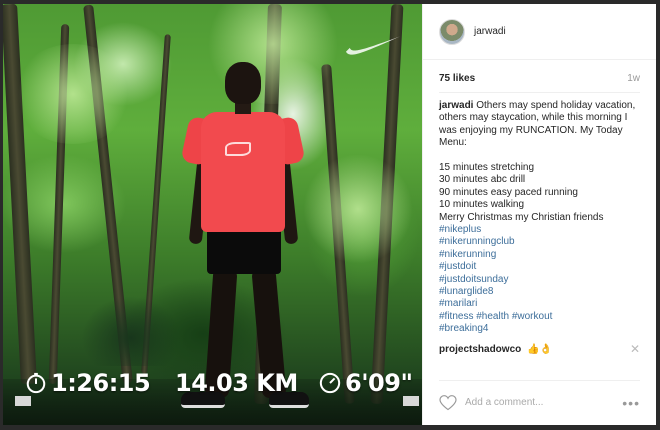 Image resolution: width=660 pixels, height=430 pixels. Describe the element at coordinates (635, 349) in the screenshot. I see `delete-comment-icon: ✕` at that location.